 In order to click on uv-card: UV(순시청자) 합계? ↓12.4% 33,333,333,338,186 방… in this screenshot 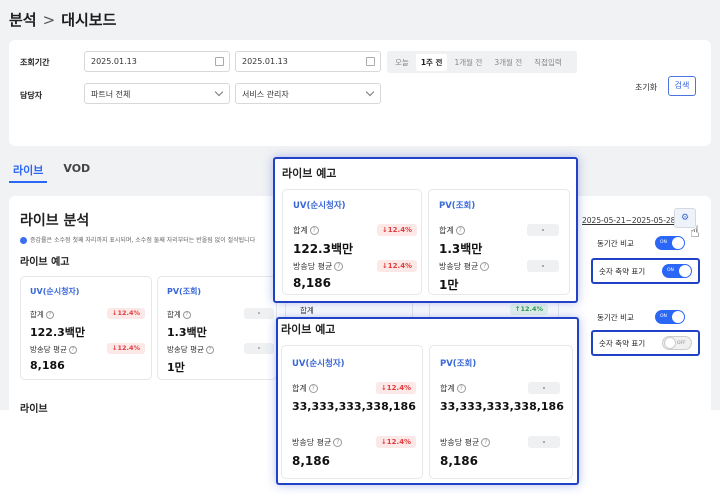, I will do `click(352, 412)`.